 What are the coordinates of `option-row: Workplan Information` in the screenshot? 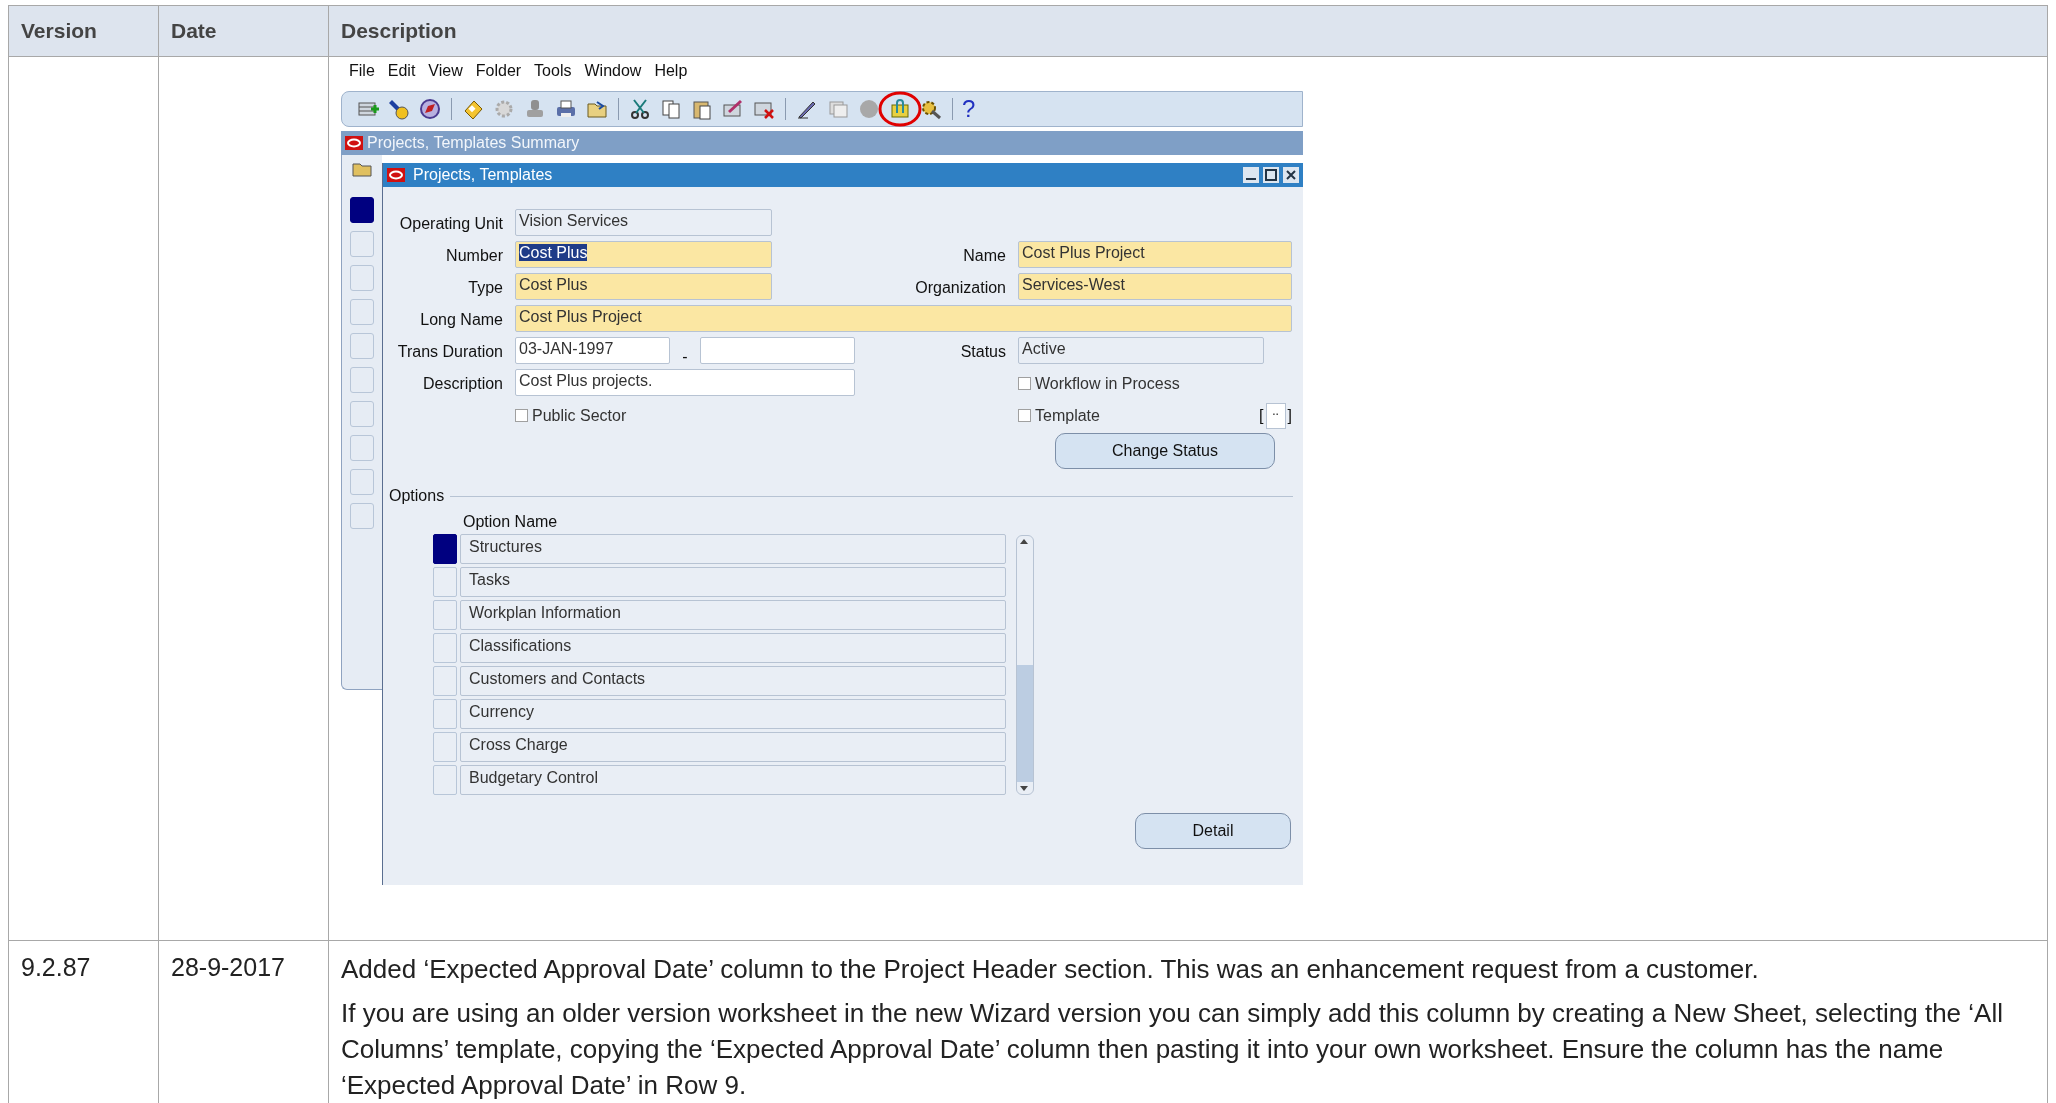 It's located at (733, 615).